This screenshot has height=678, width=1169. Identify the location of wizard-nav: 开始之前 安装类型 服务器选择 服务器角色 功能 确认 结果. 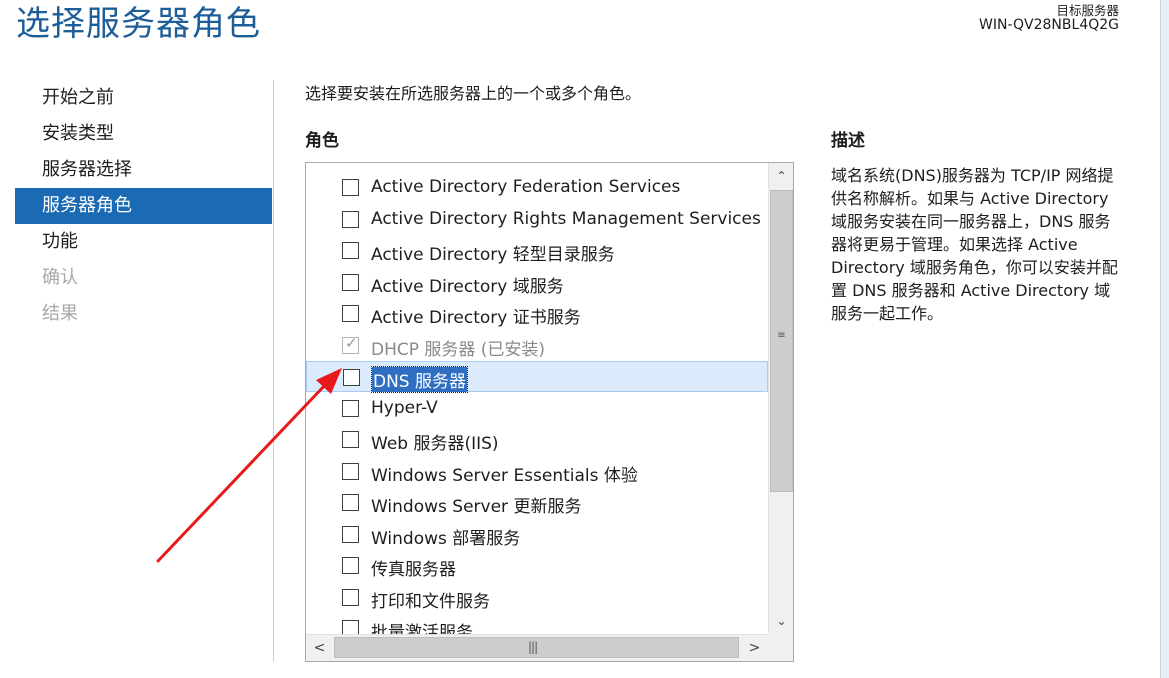
(143, 206).